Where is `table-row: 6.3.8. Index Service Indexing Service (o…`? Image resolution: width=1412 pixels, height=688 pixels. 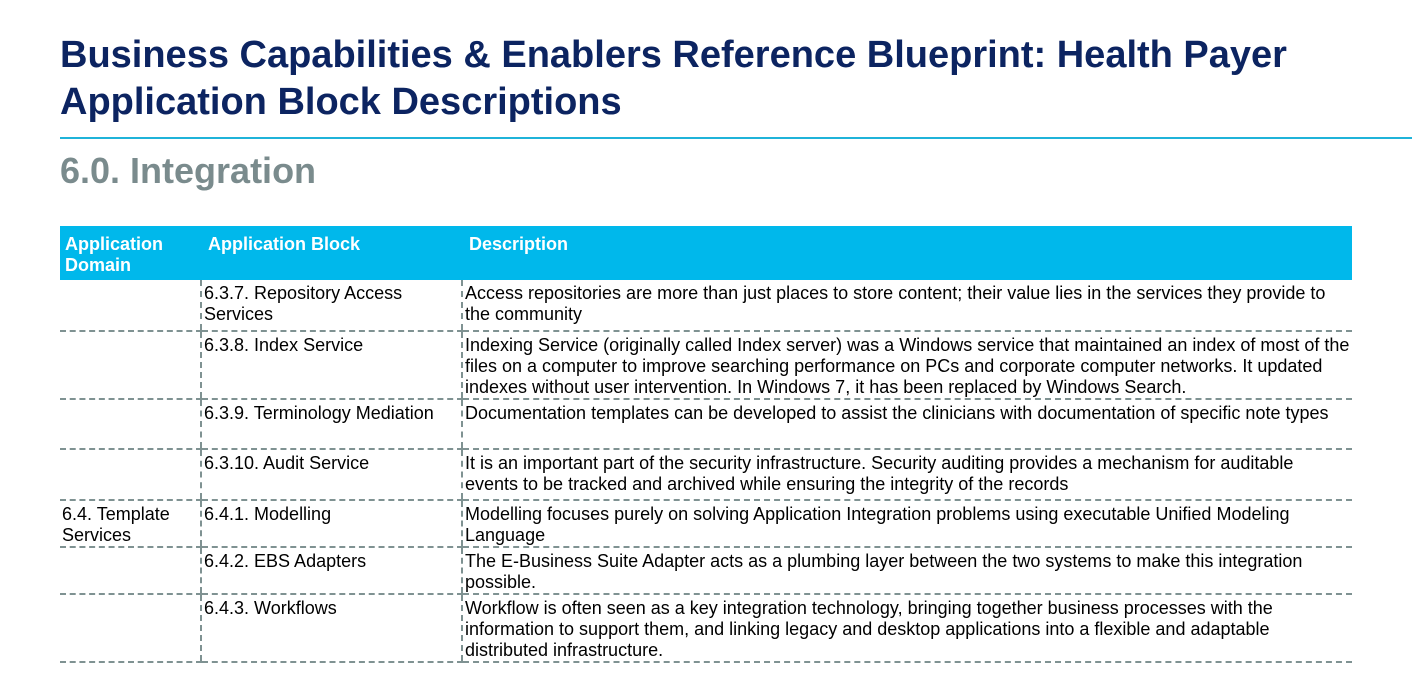 table-row: 6.3.8. Index Service Indexing Service (o… is located at coordinates (706, 365).